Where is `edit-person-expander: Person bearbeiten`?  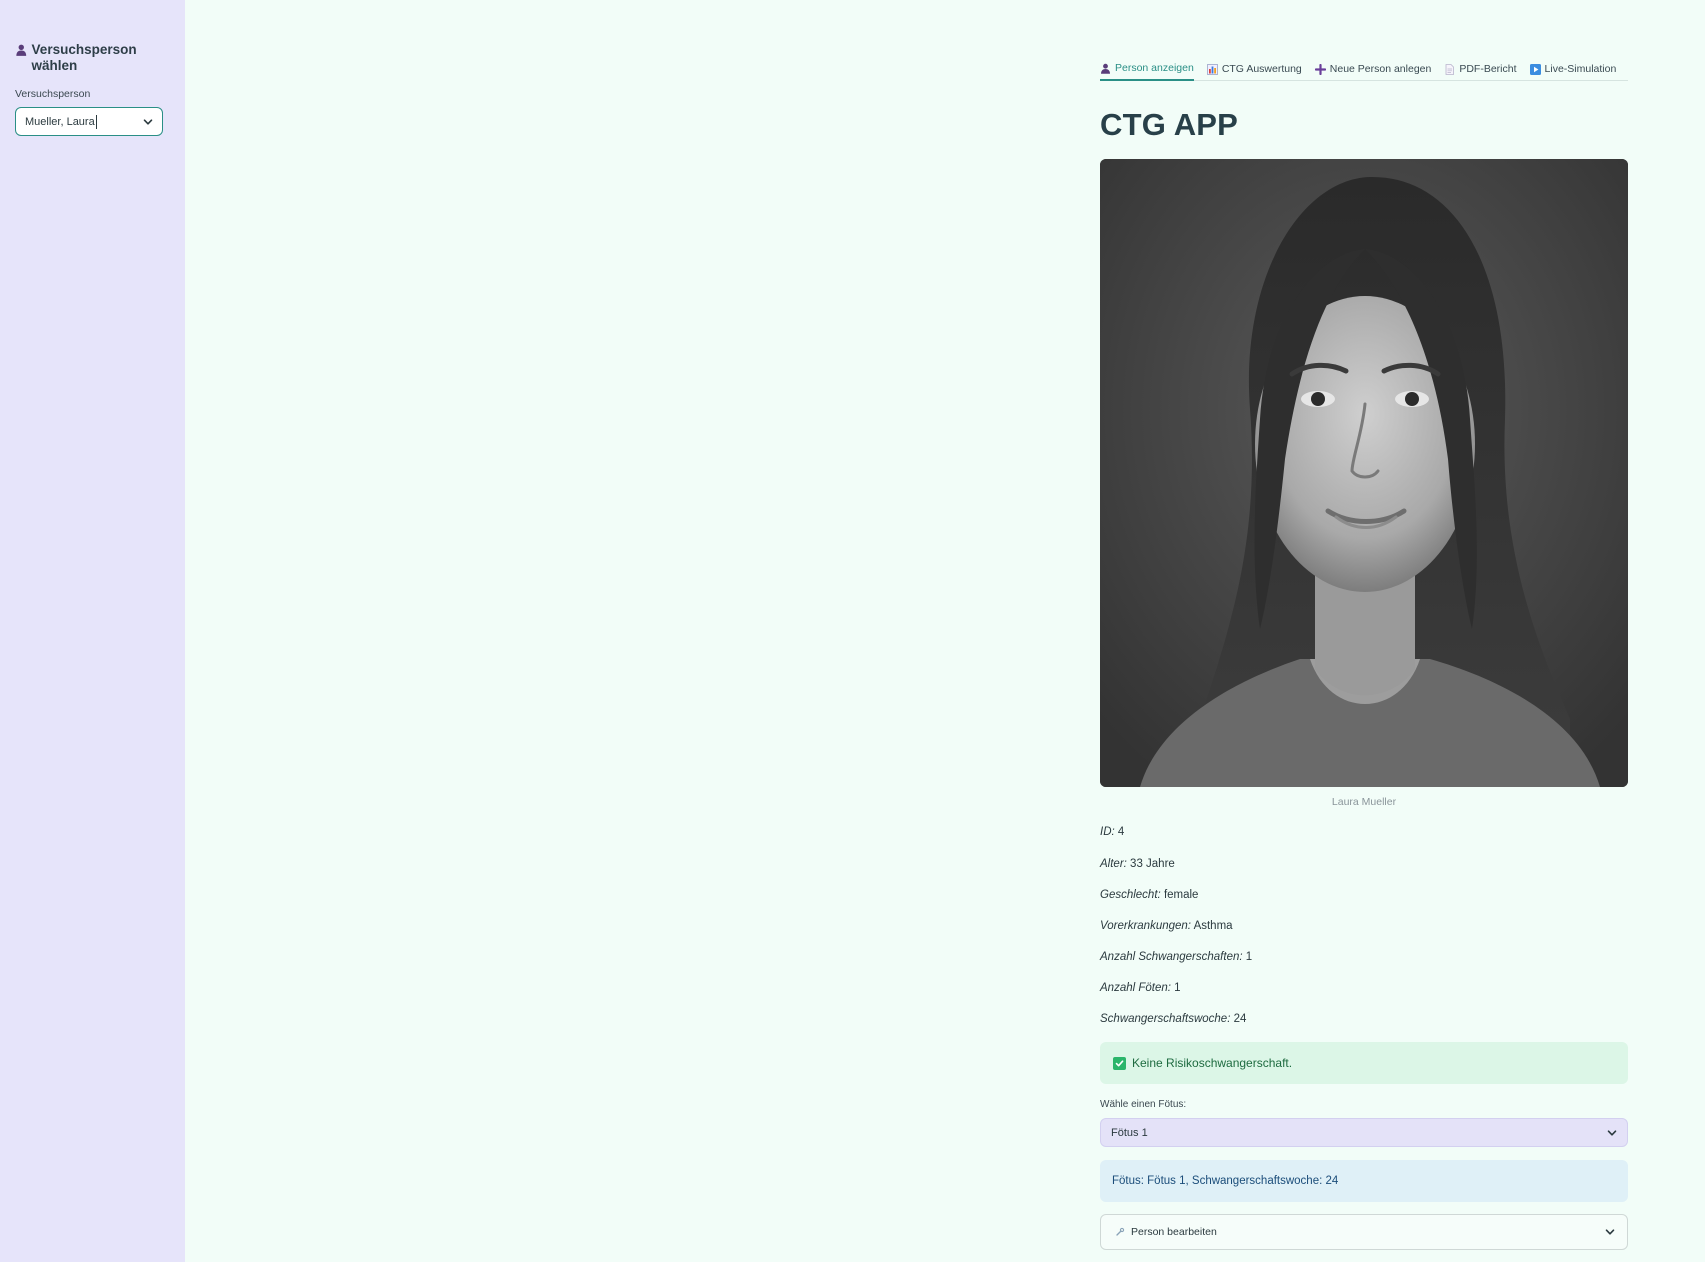
edit-person-expander: Person bearbeiten is located at coordinates (1364, 1232).